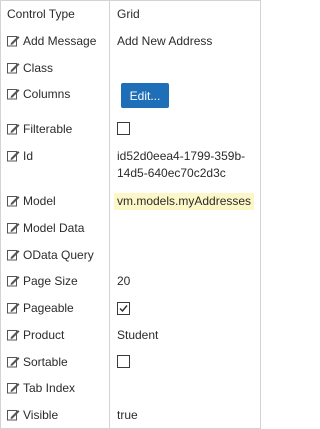 This screenshot has height=429, width=320. I want to click on label-sortable-wrap: Sortable, so click(37, 362).